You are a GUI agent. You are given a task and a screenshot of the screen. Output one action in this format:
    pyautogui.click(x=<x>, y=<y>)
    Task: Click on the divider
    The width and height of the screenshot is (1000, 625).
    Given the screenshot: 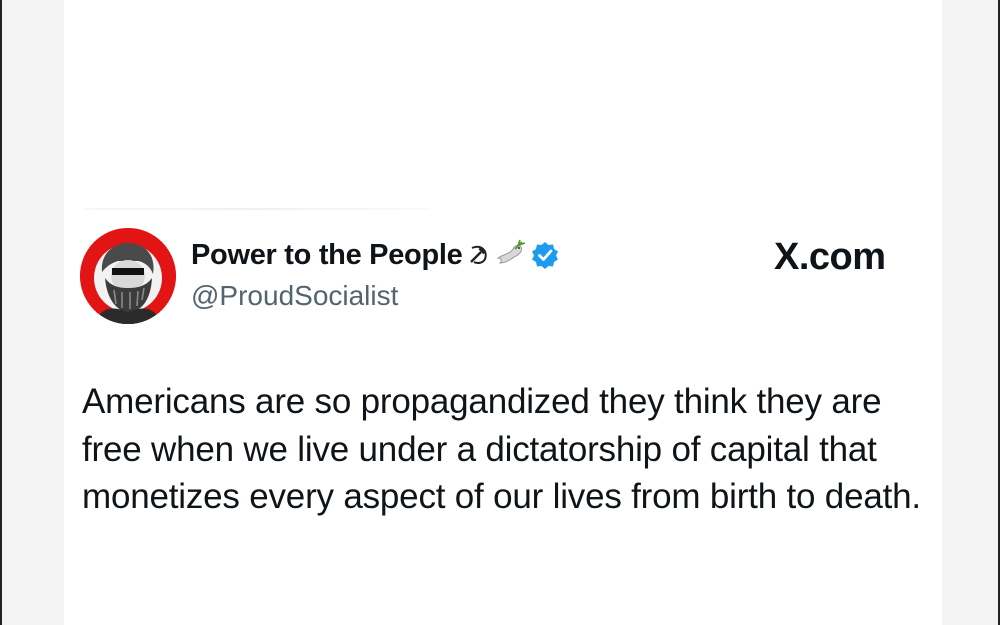 What is the action you would take?
    pyautogui.click(x=256, y=209)
    